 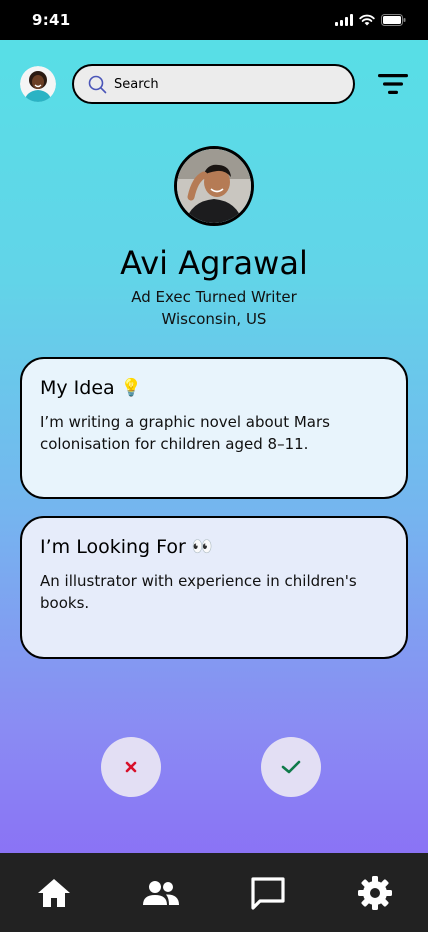 I want to click on search-input: Search, so click(x=213, y=84).